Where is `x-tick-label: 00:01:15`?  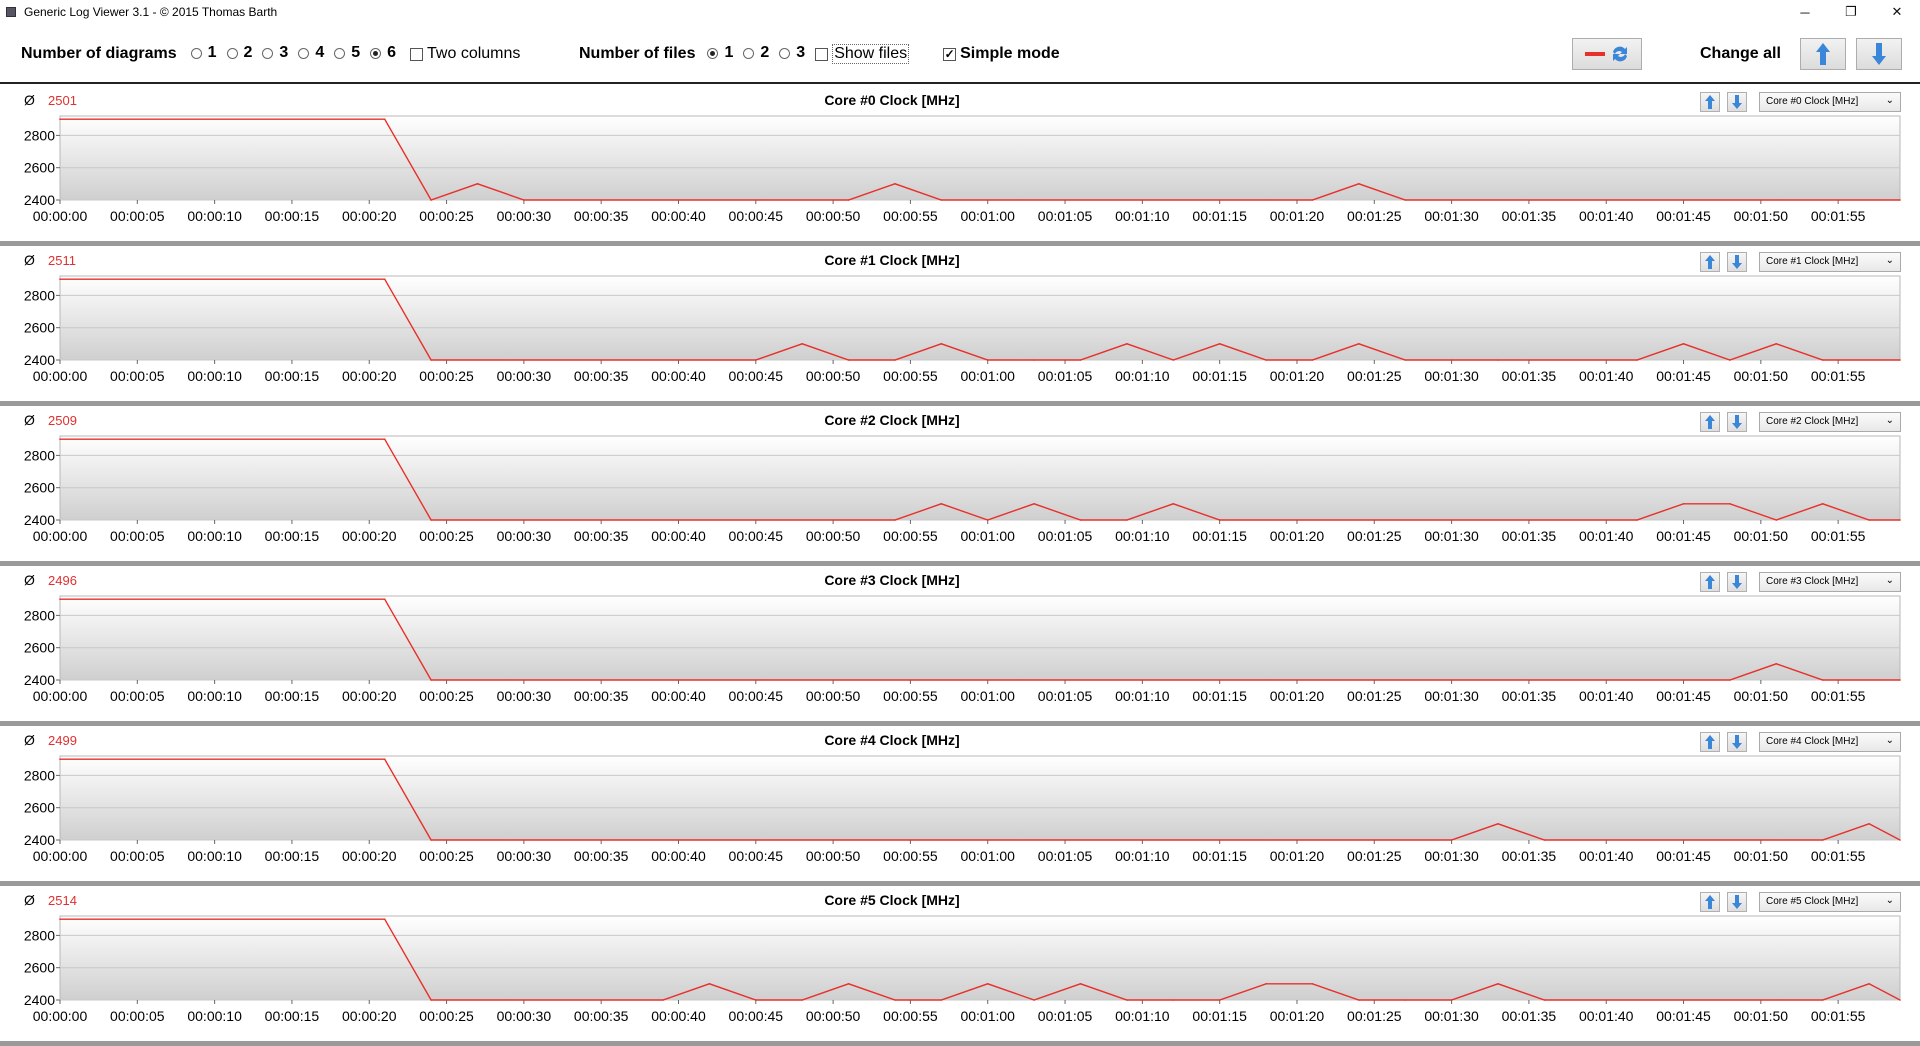
x-tick-label: 00:01:15 is located at coordinates (1219, 1016).